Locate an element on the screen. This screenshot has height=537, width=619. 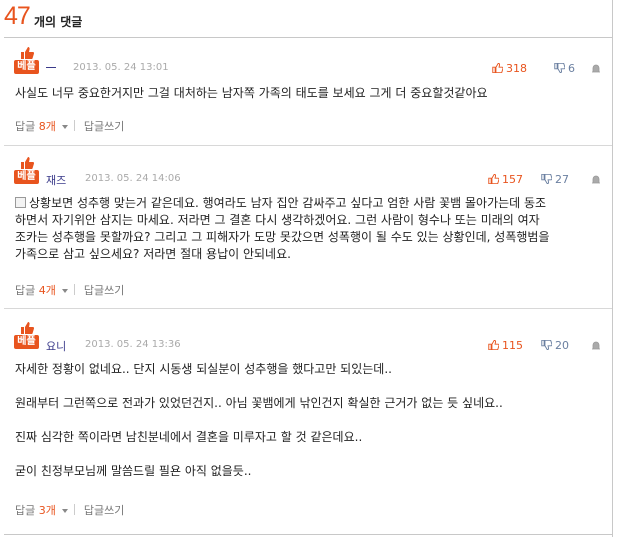
downvote-button: 27 is located at coordinates (555, 179).